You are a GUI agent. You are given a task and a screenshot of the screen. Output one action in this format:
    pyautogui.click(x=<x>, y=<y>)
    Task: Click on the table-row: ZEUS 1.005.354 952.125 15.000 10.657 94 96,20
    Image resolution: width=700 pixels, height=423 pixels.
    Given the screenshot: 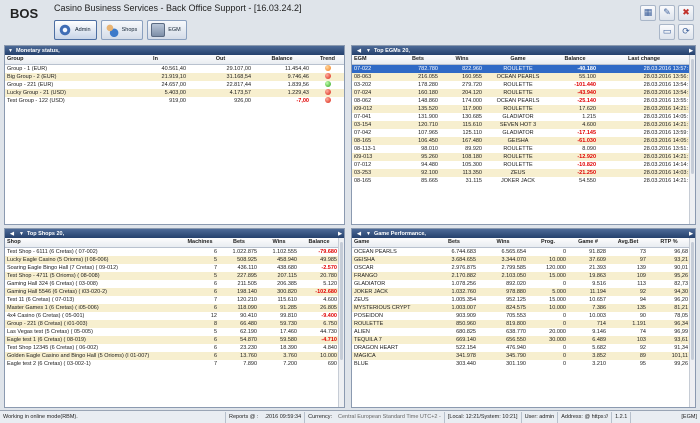 What is the action you would take?
    pyautogui.click(x=521, y=300)
    